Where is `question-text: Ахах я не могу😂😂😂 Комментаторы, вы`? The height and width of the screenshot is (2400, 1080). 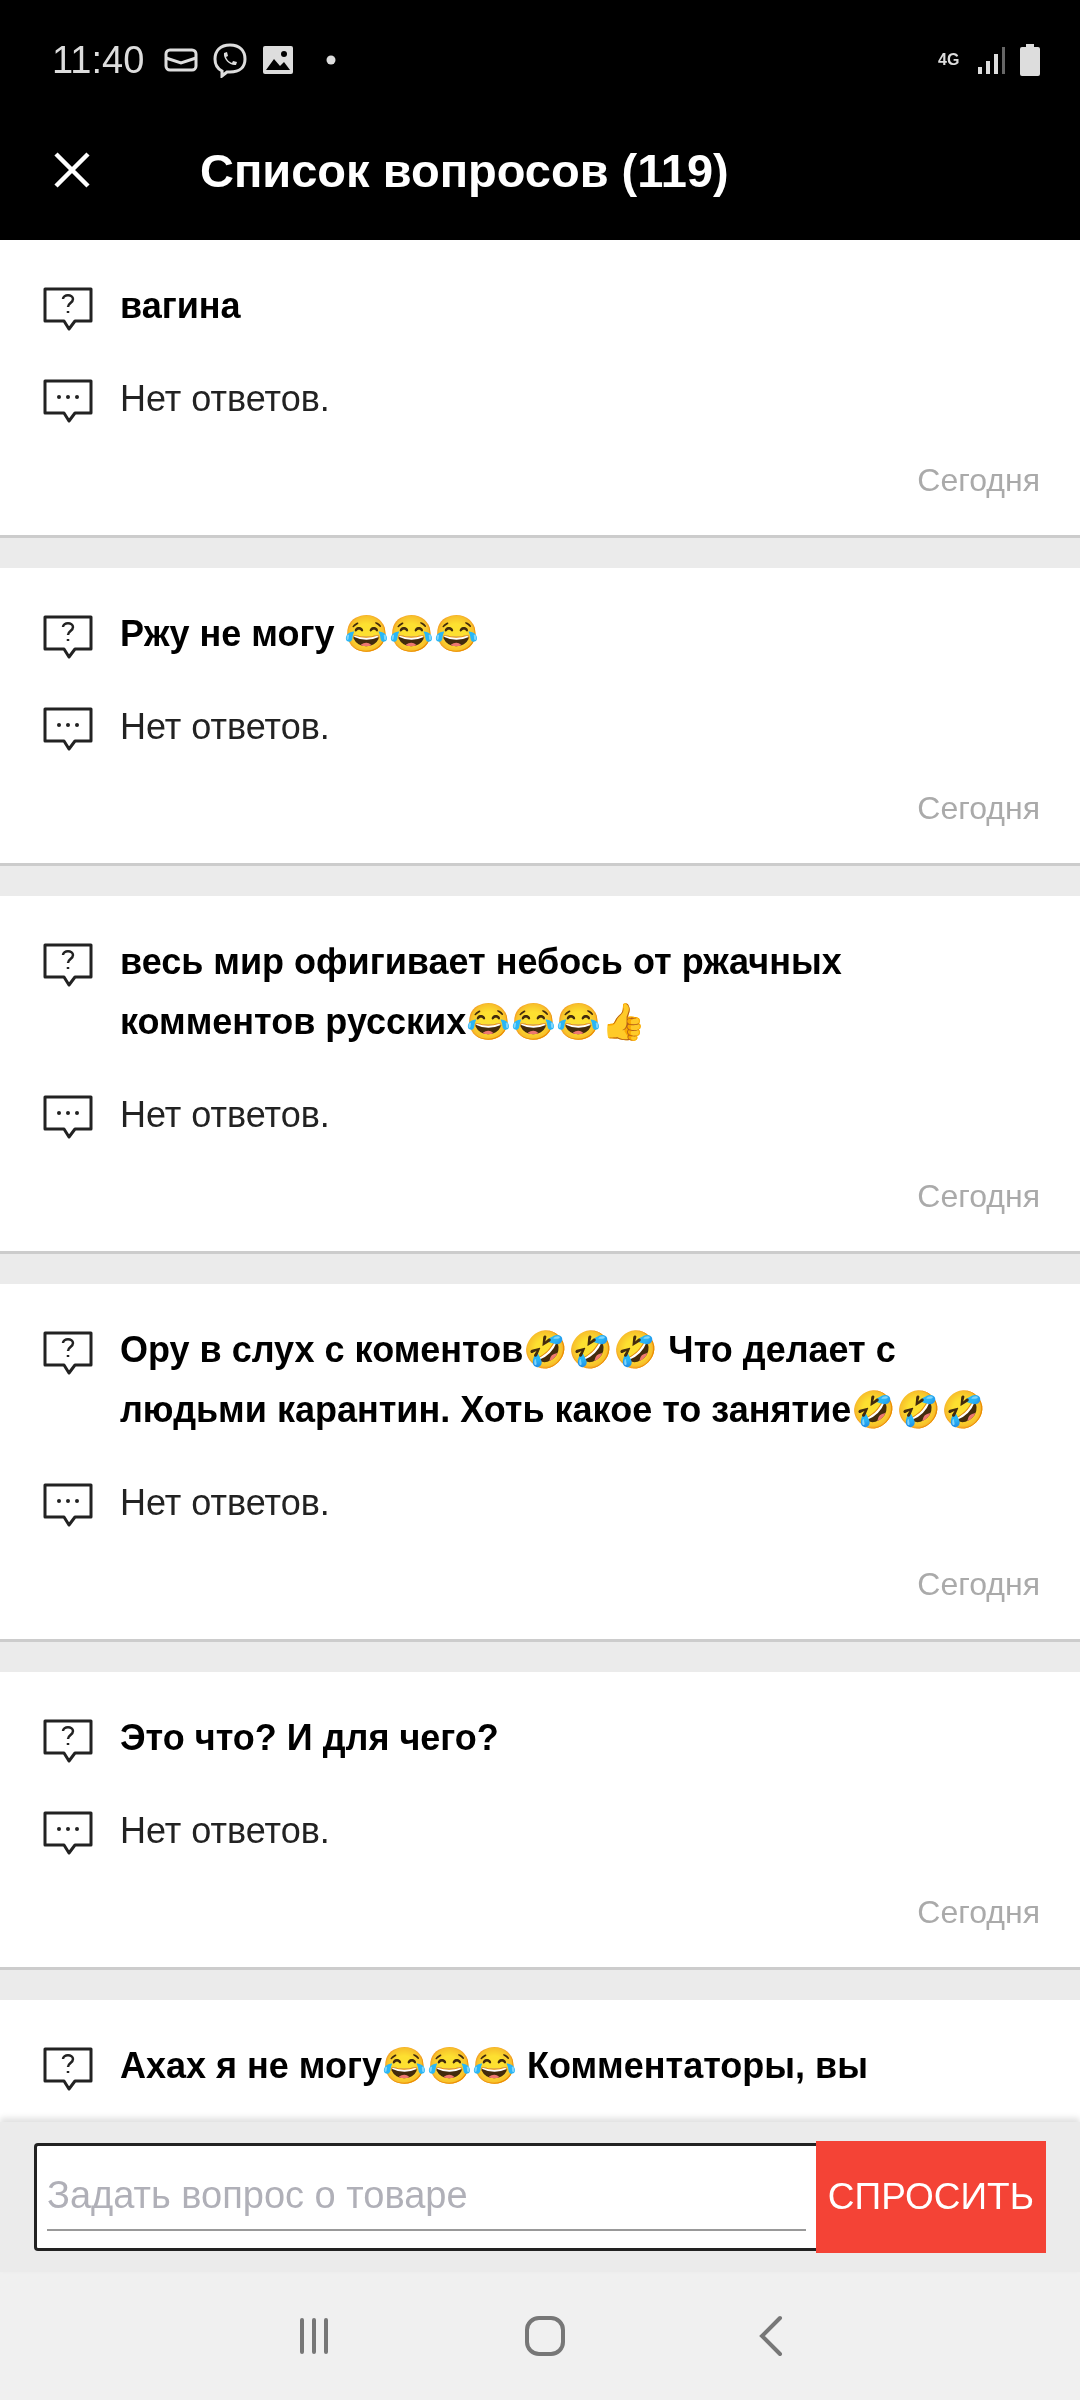 question-text: Ахах я не могу😂😂😂 Комментаторы, вы is located at coordinates (494, 2066).